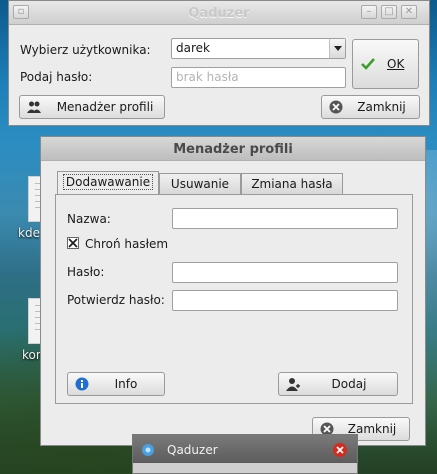  I want to click on close-icon, so click(340, 450).